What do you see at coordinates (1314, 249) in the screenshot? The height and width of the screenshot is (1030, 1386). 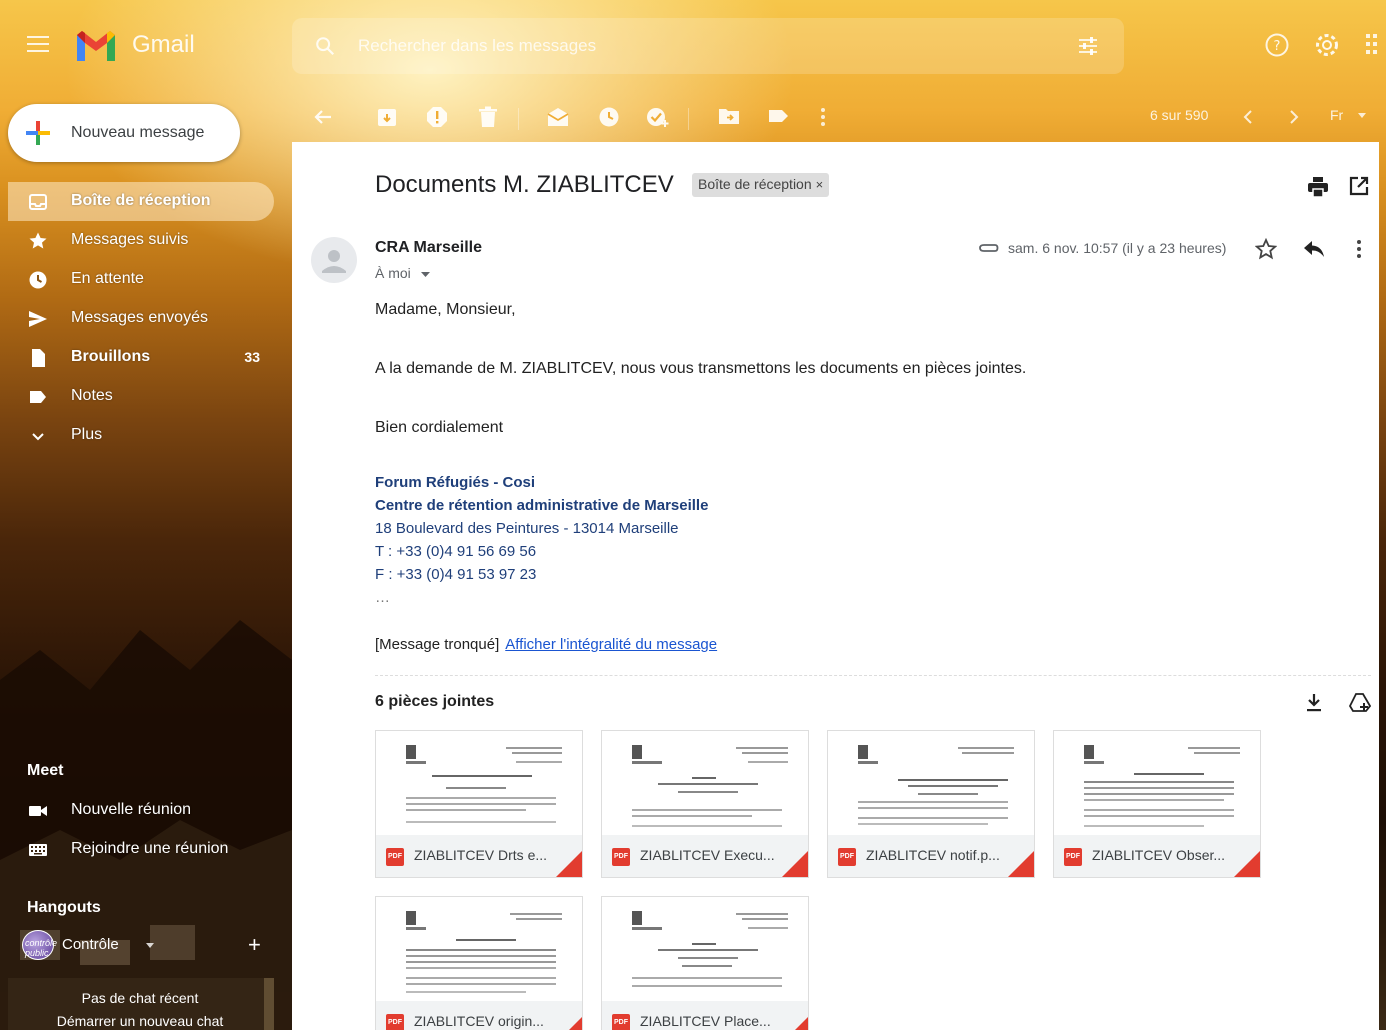 I see `reply-icon` at bounding box center [1314, 249].